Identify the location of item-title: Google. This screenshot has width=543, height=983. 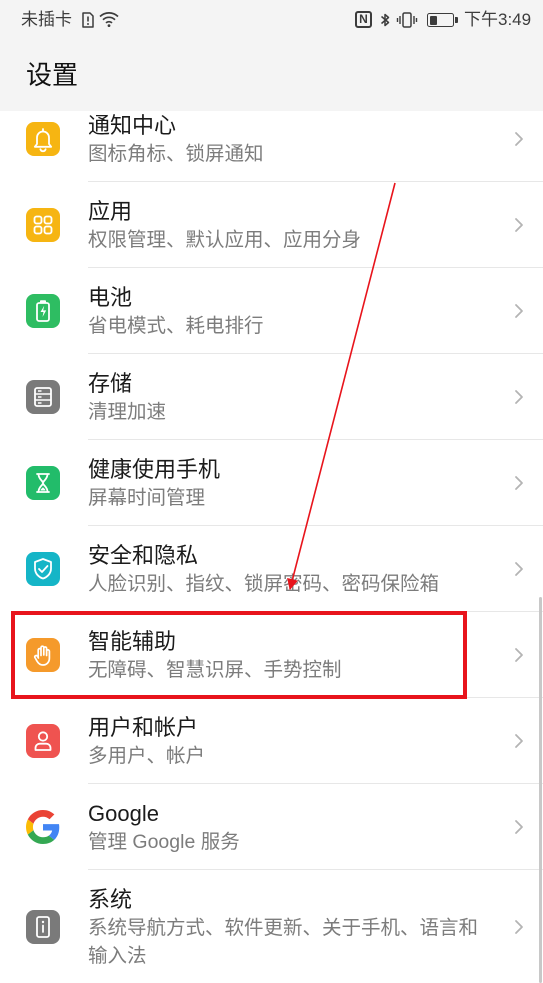
(123, 813).